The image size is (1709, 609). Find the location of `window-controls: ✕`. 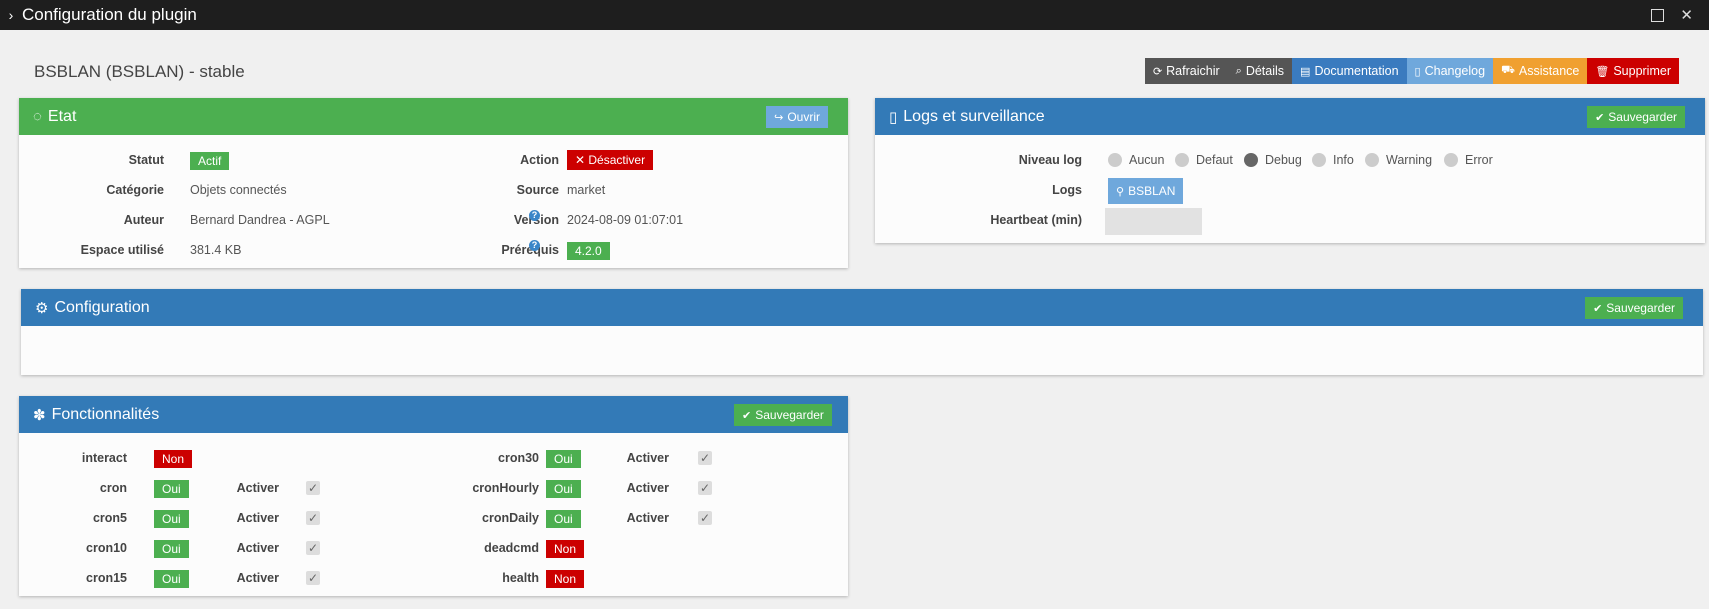

window-controls: ✕ is located at coordinates (1680, 15).